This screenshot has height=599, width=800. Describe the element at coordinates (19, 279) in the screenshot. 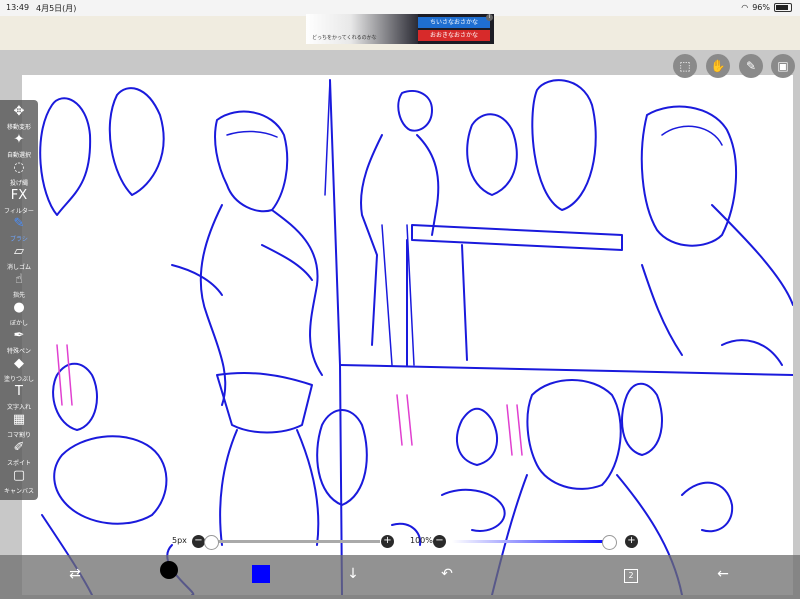

I see `smudge-icon: ☝` at that location.